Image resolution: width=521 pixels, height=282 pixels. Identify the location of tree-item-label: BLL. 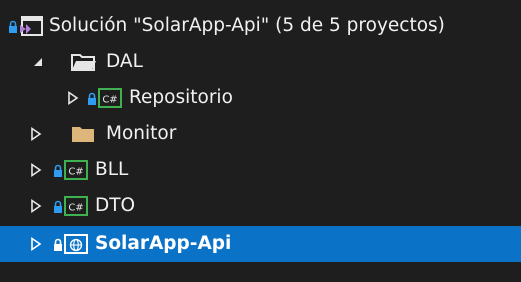
(112, 169).